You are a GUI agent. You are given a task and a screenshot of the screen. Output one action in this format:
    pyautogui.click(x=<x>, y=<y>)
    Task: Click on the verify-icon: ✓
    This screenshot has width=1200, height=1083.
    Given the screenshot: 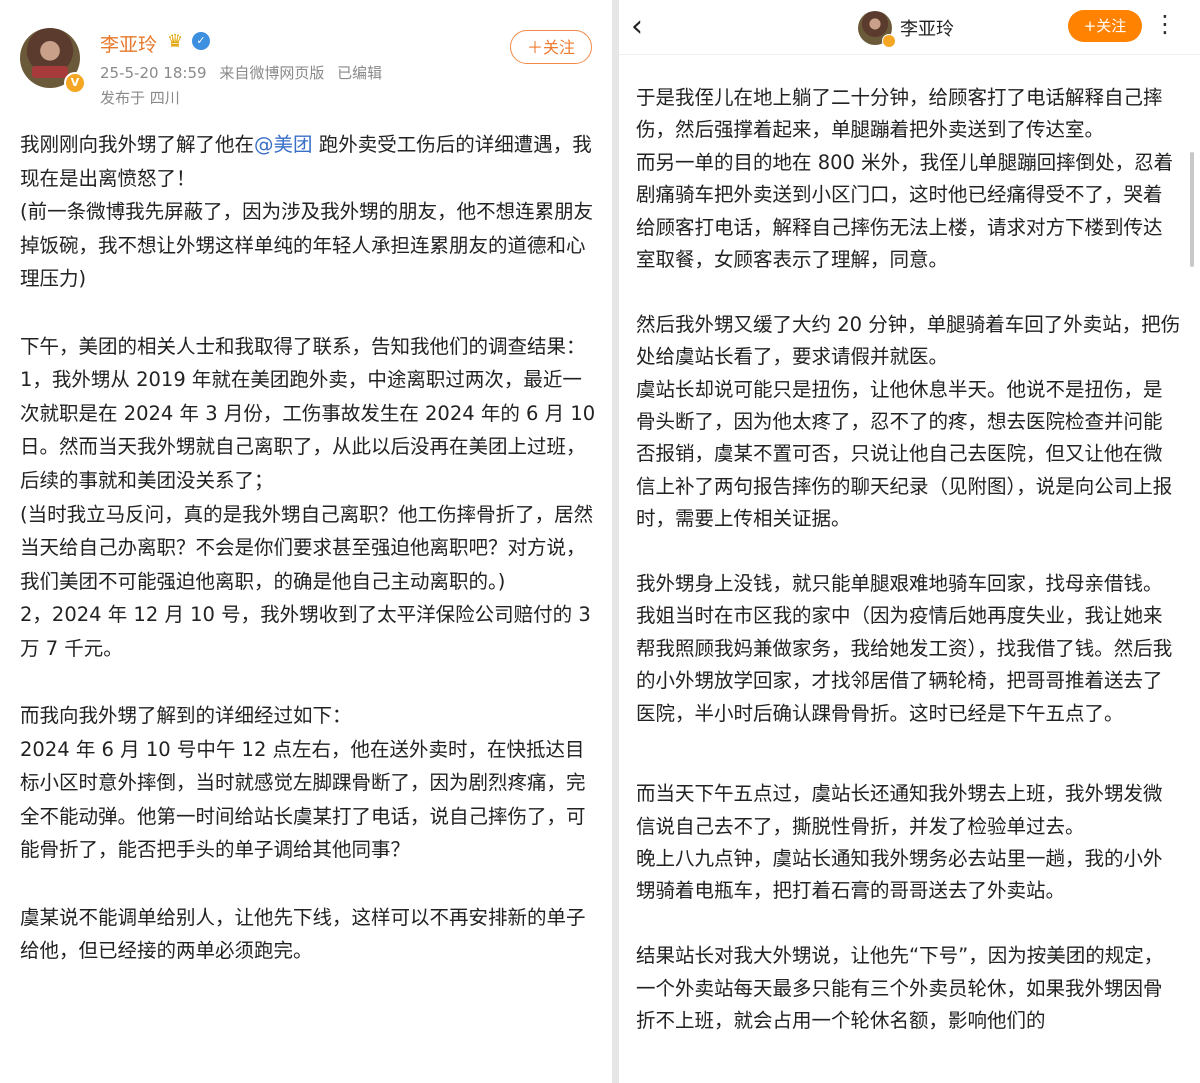 What is the action you would take?
    pyautogui.click(x=201, y=41)
    